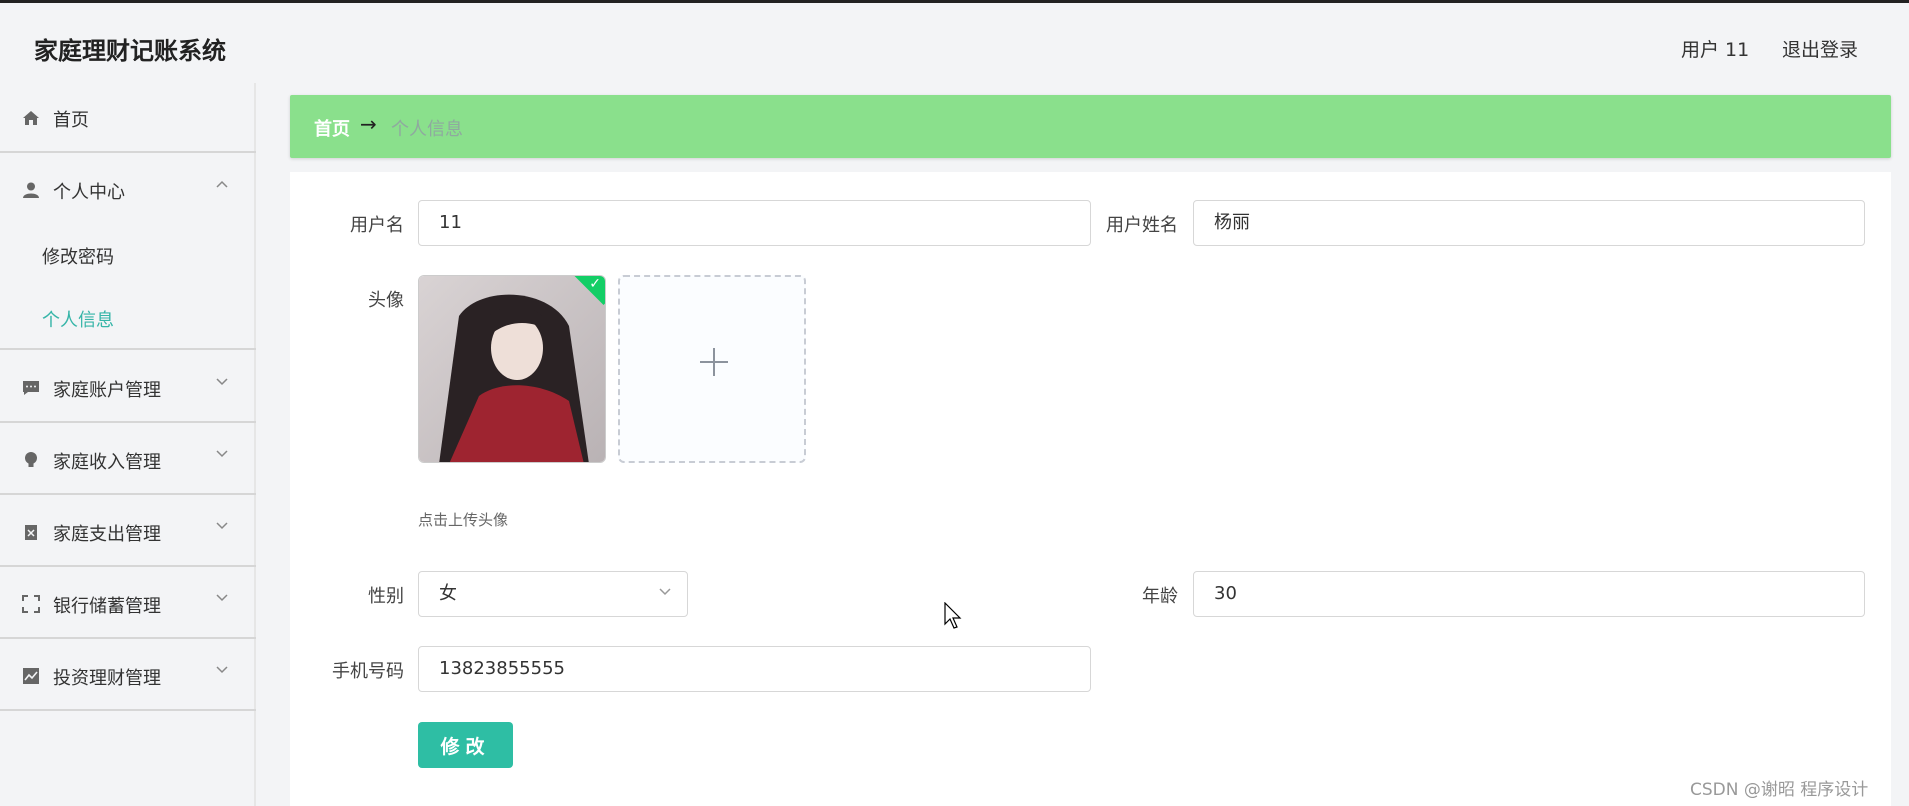 This screenshot has width=1909, height=806. Describe the element at coordinates (754, 669) in the screenshot. I see `phone-field: 13823855555` at that location.